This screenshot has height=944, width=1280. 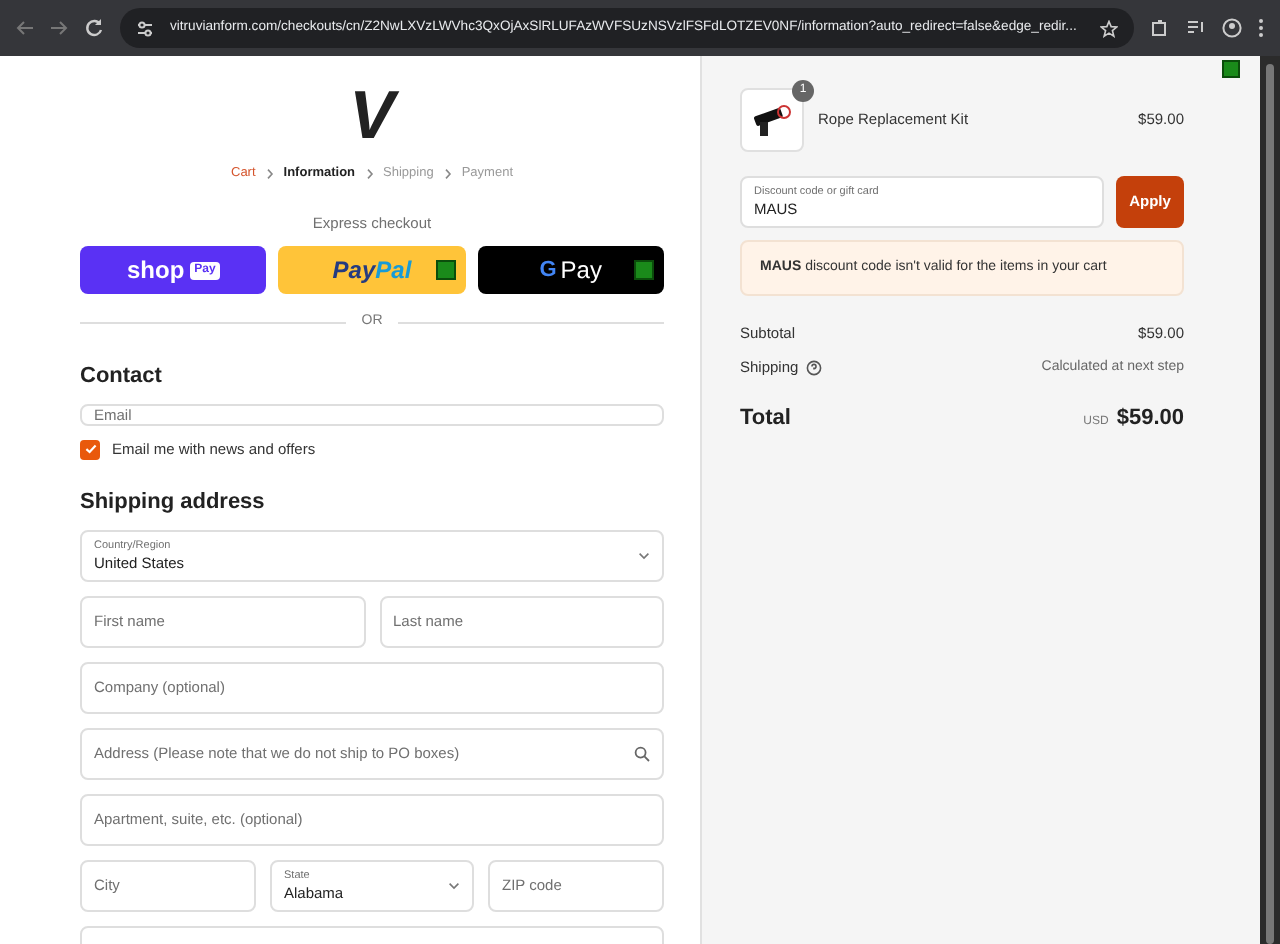 I want to click on bookmark-star-icon, so click(x=1109, y=28).